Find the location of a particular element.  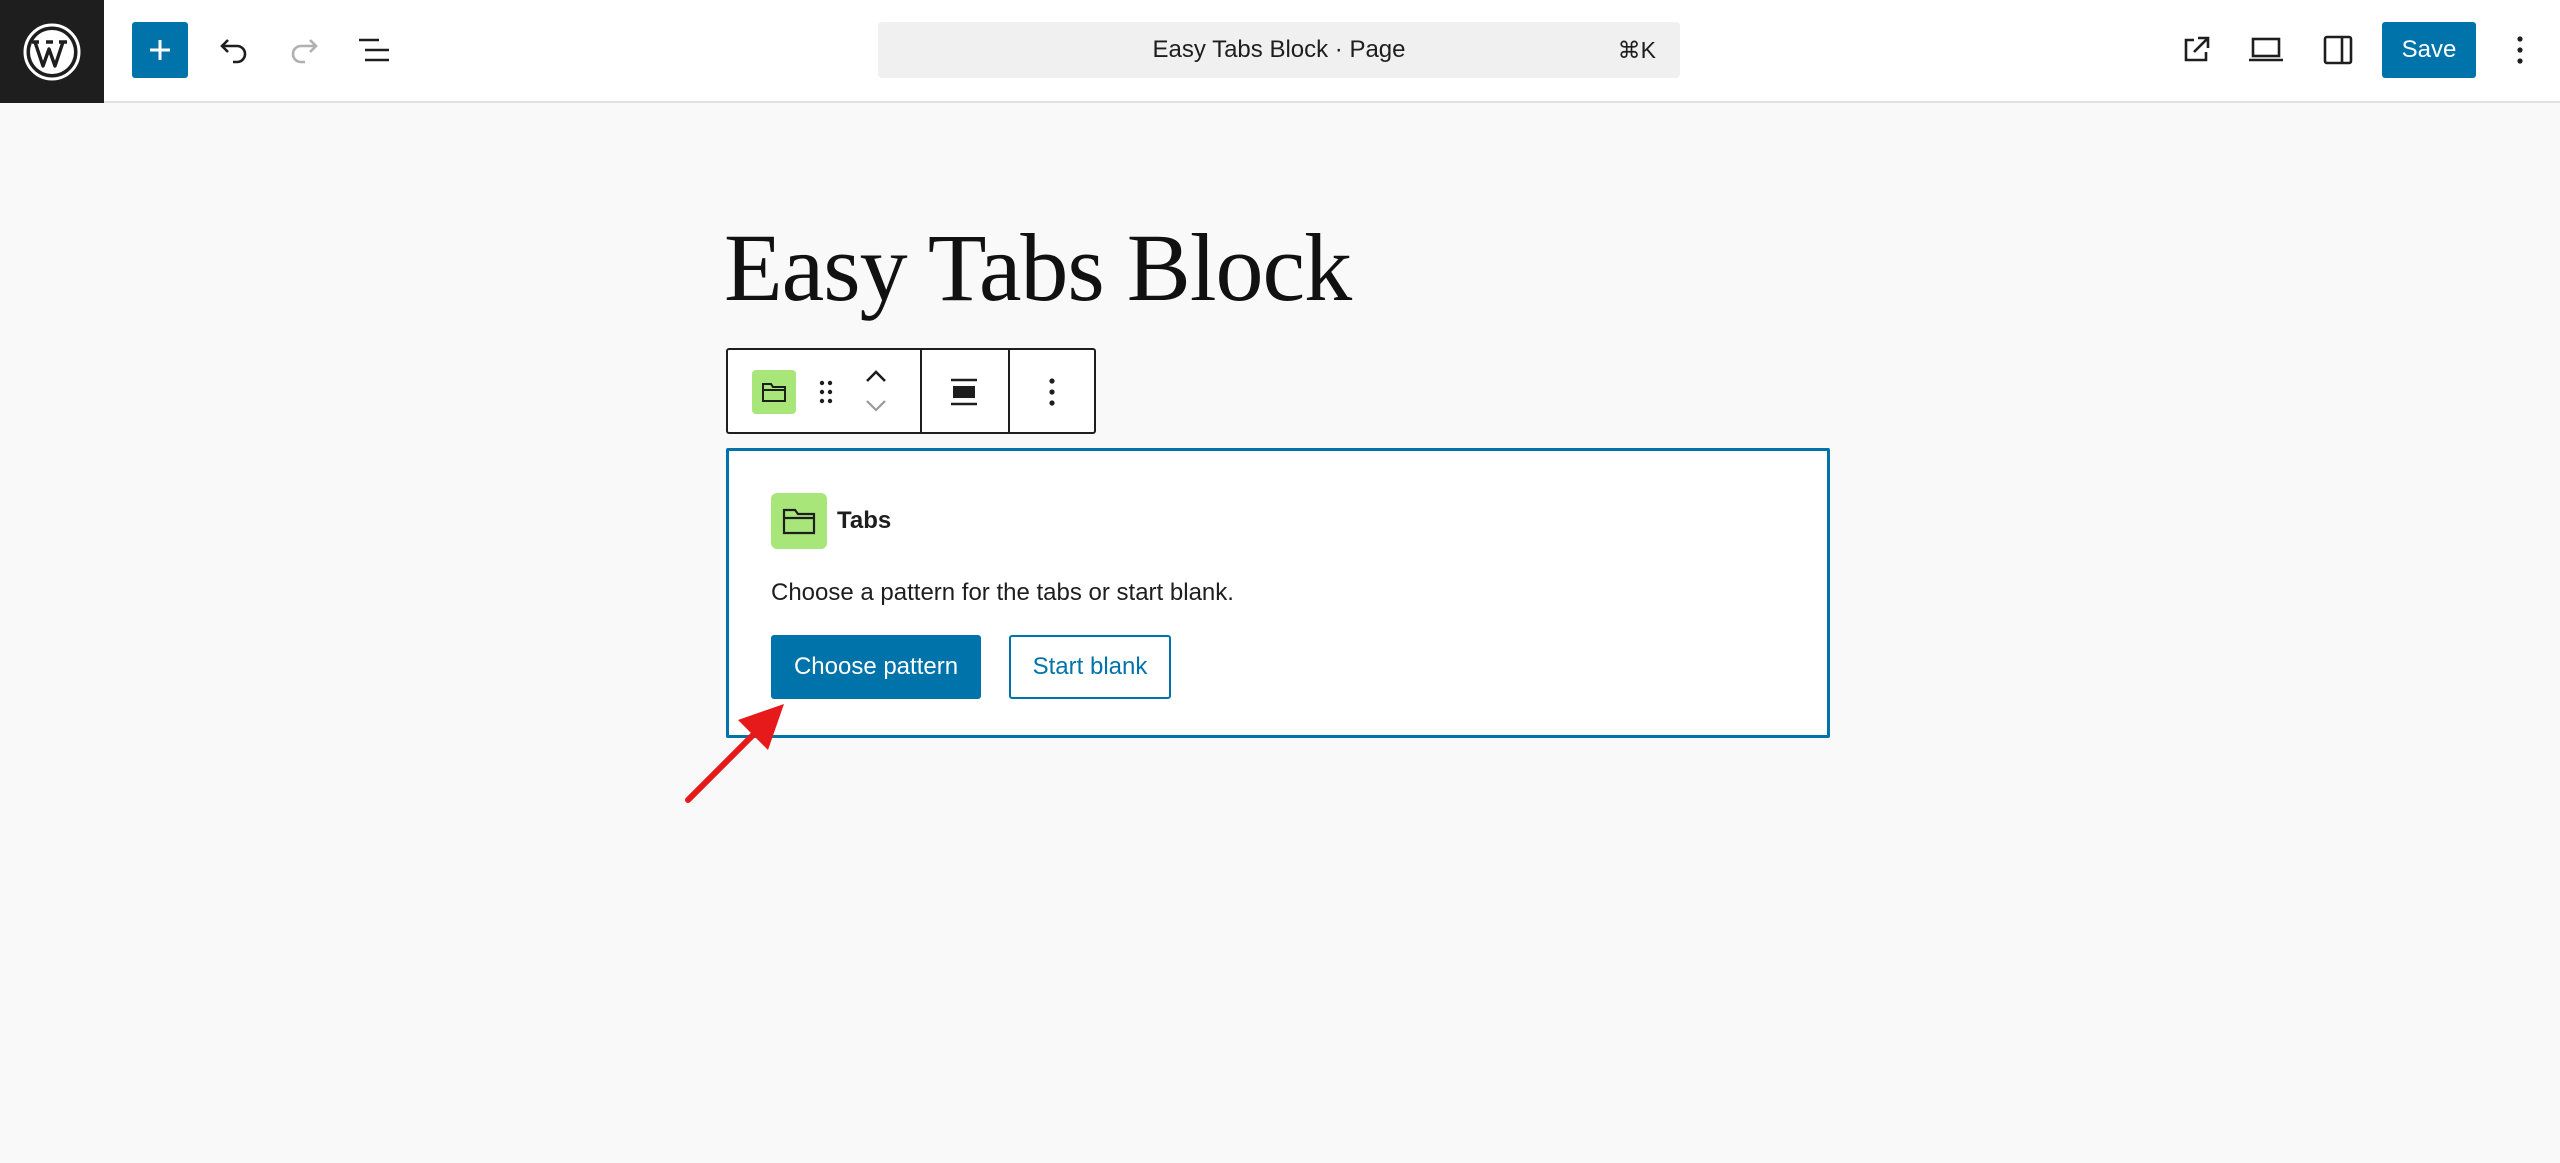

chevron-up-icon is located at coordinates (876, 376).